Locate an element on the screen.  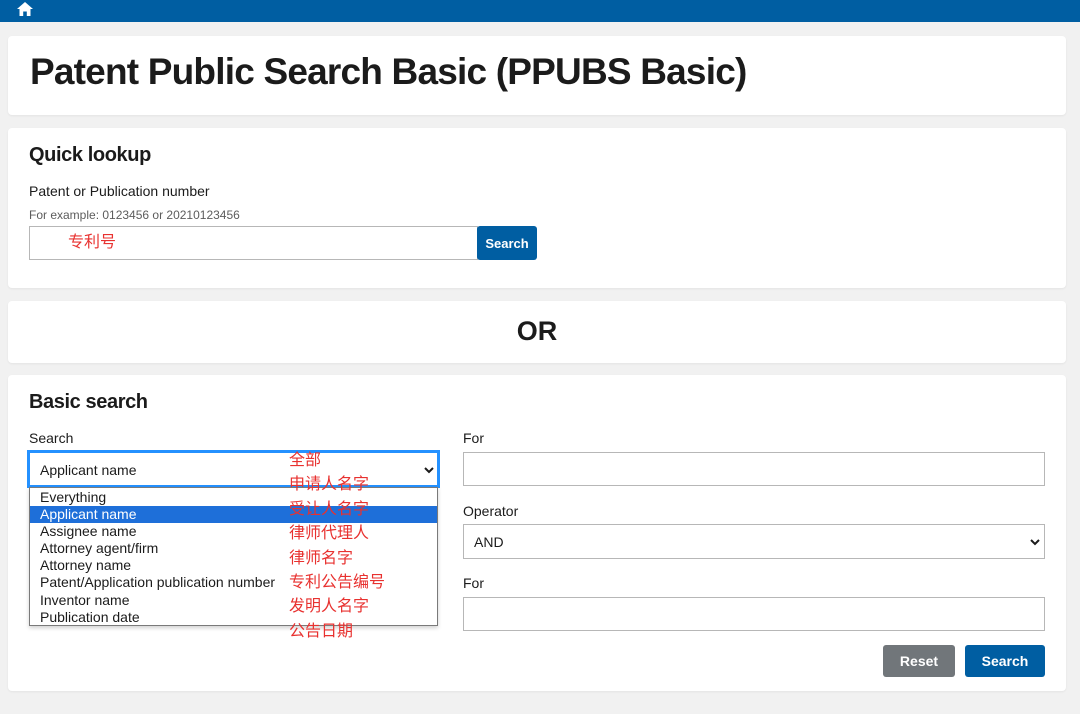
annotation-everything: 全部 is located at coordinates (305, 460).